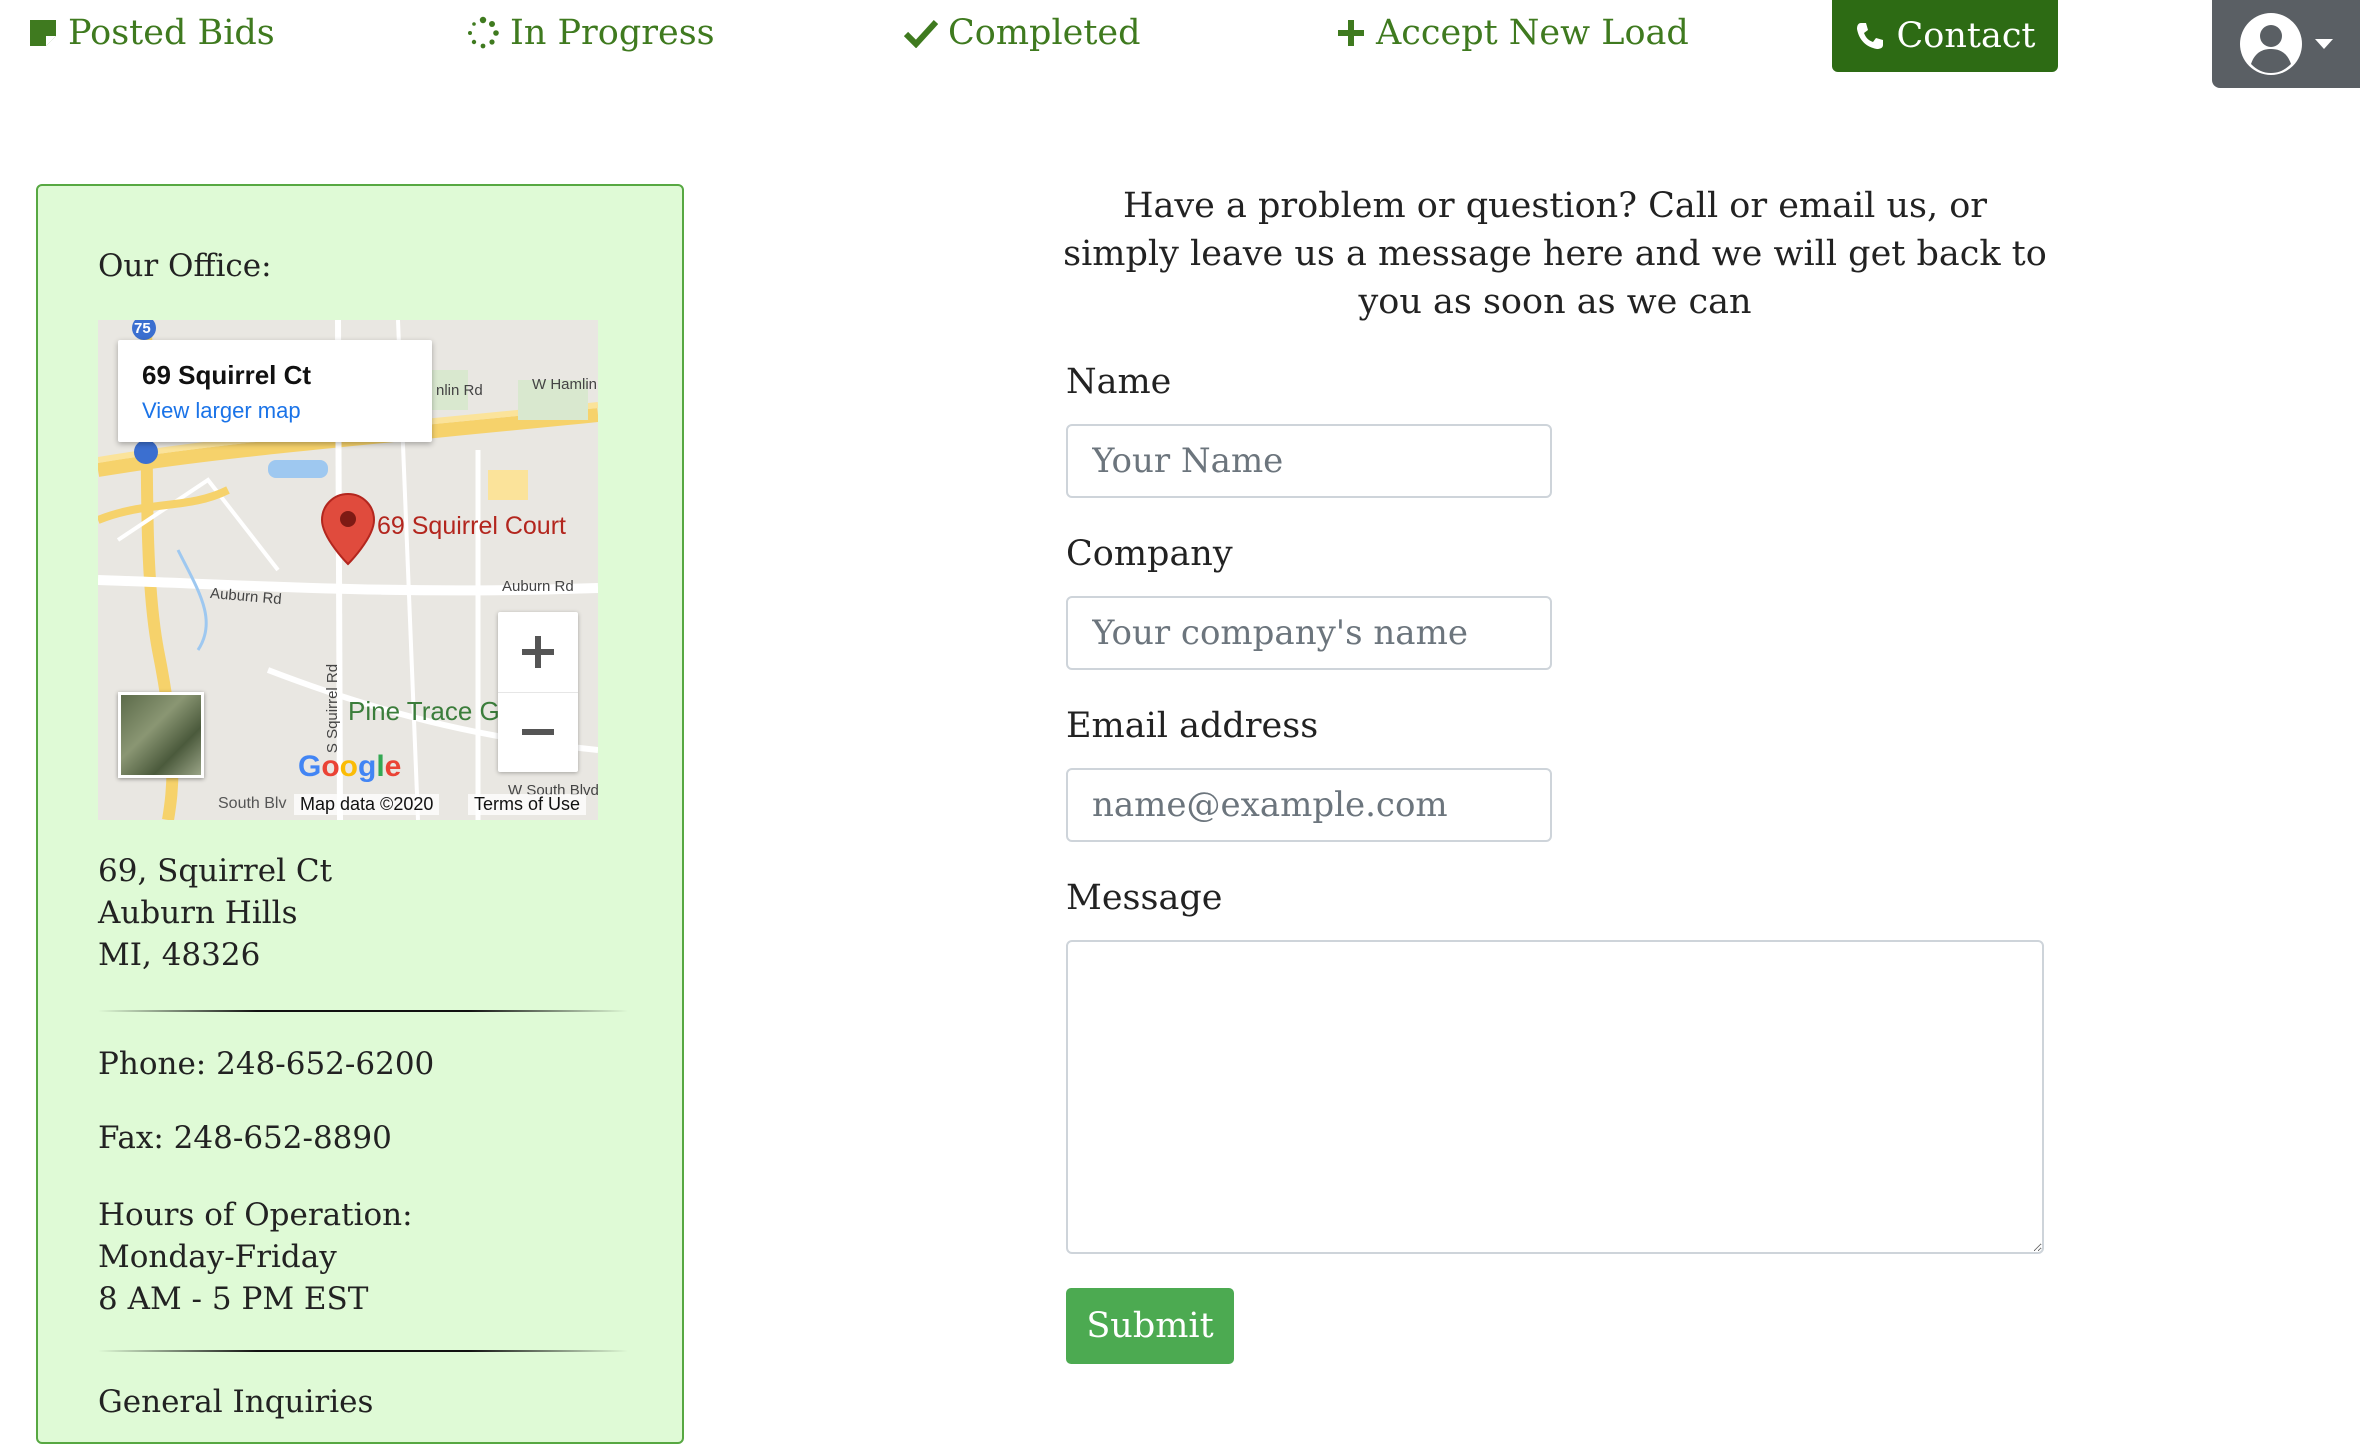 This screenshot has height=1444, width=2360. I want to click on office-fax: Fax: 248-652-8890, so click(245, 1138).